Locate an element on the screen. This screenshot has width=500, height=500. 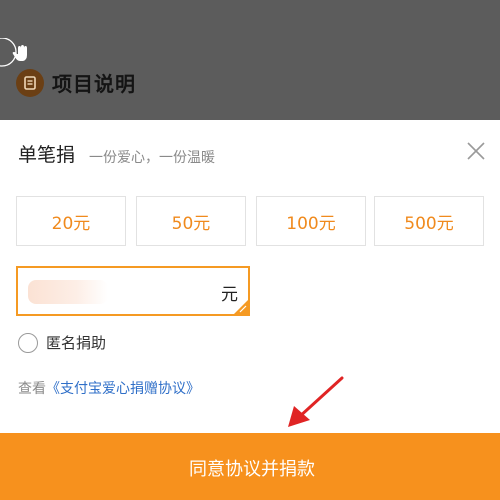
agreement-prefix: 查看 is located at coordinates (32, 389).